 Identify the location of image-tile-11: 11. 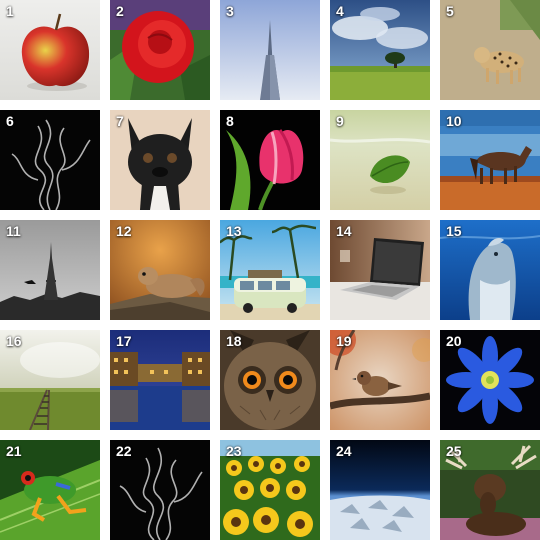
(50, 270).